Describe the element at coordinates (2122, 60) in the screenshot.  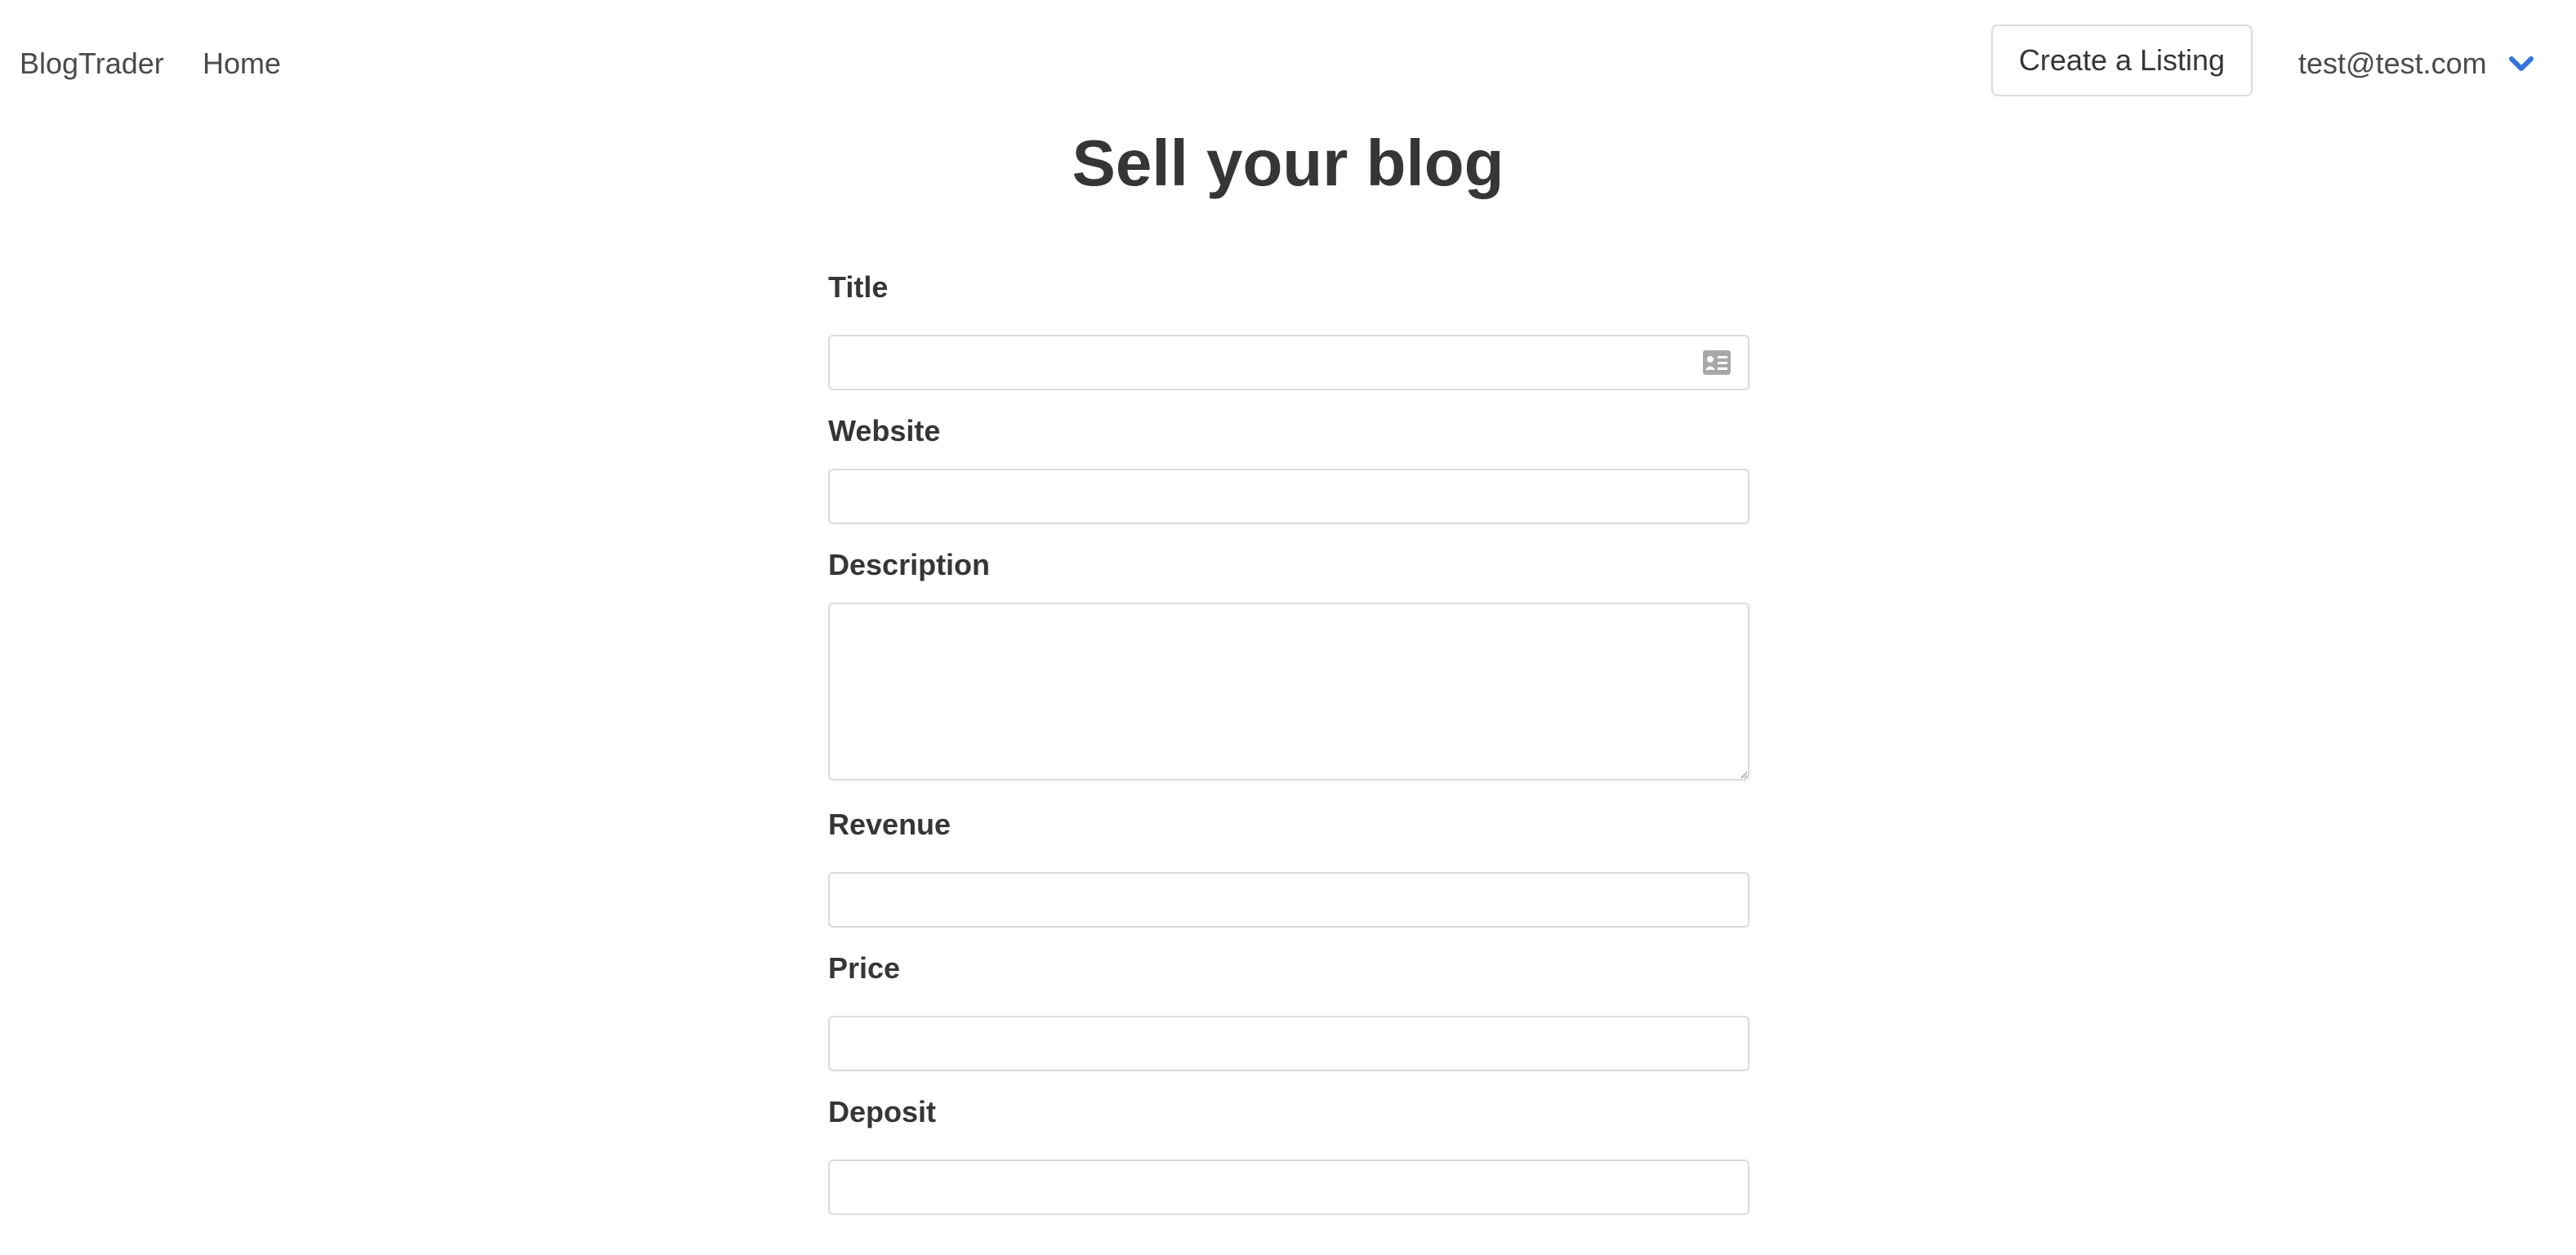
I see `create-listing-button: Create a Listing` at that location.